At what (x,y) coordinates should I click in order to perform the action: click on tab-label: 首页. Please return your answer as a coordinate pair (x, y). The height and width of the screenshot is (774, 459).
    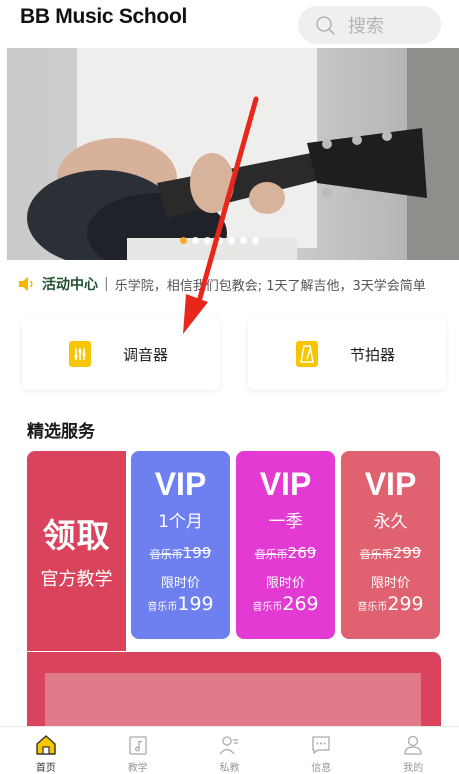
    Looking at the image, I should click on (45, 768).